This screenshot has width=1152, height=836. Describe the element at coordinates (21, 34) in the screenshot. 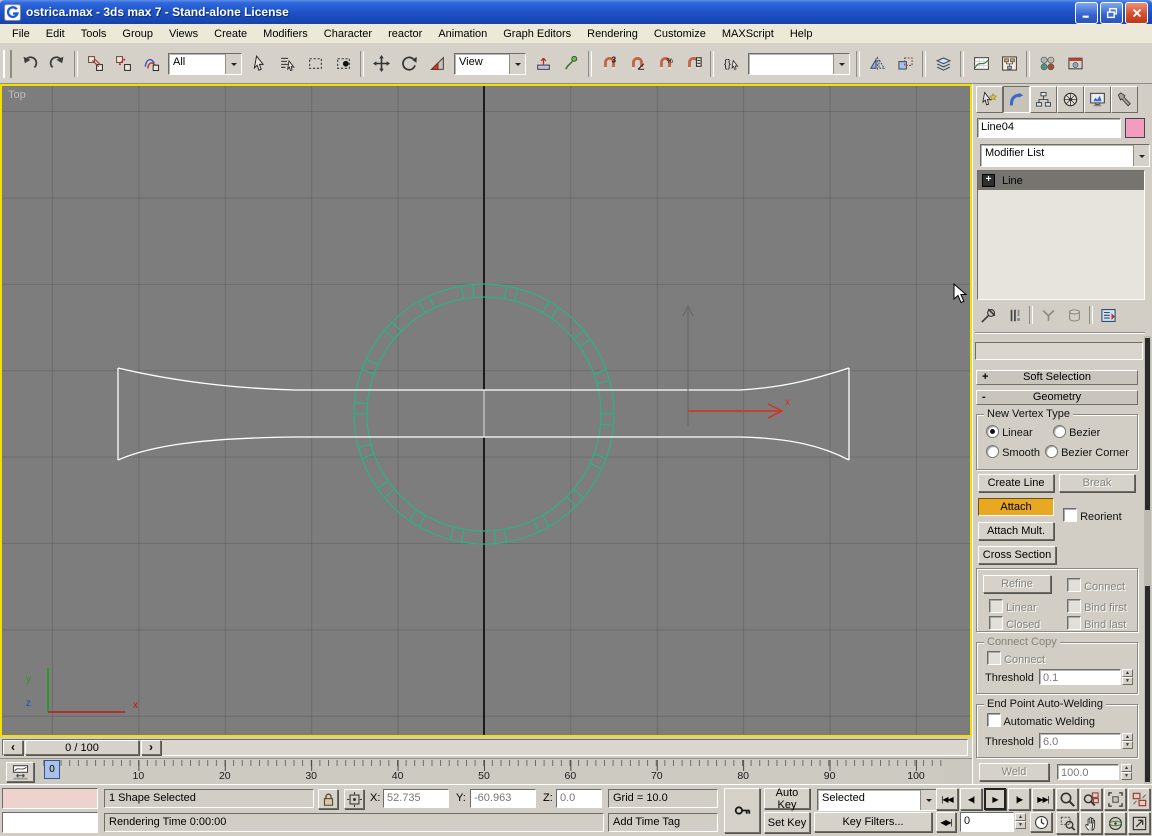

I see `menu-item-file: File` at that location.